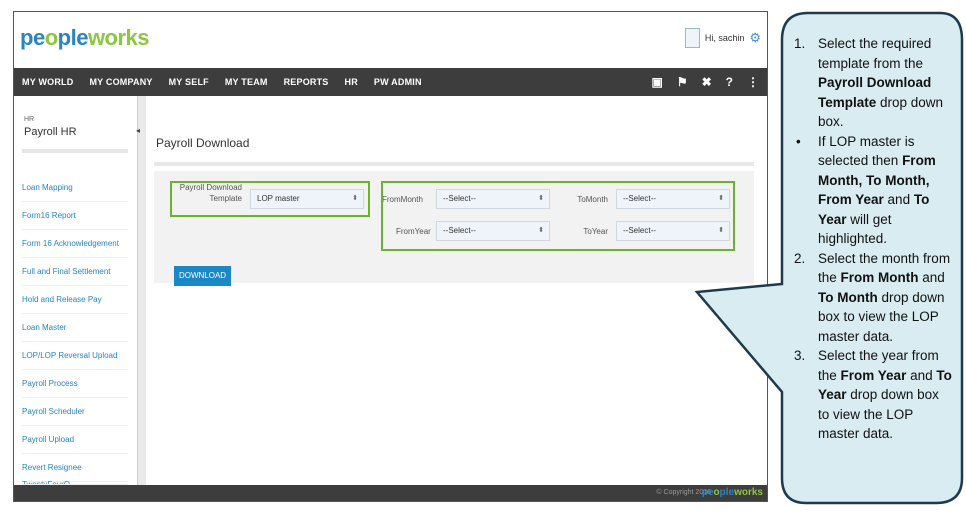 This screenshot has height=512, width=966. Describe the element at coordinates (800, 43) in the screenshot. I see `step-marker: 1.` at that location.